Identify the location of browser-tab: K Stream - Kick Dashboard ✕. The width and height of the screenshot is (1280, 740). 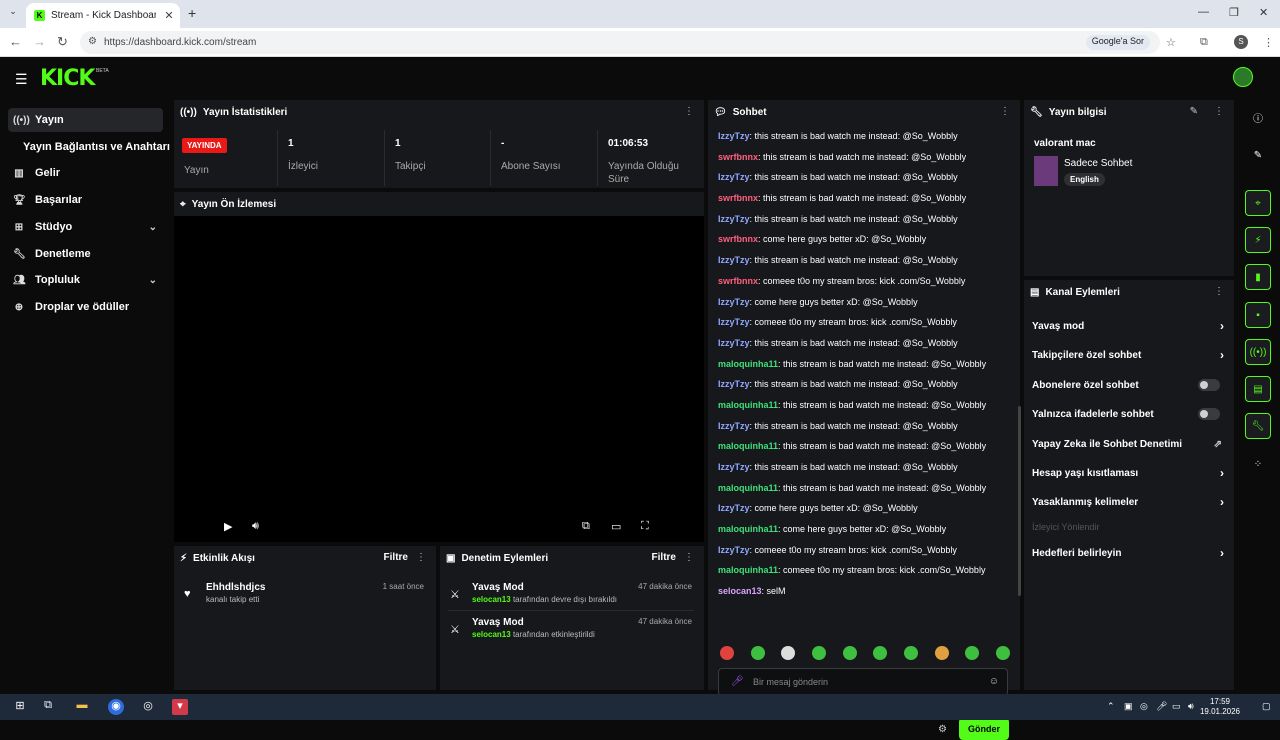
(103, 15).